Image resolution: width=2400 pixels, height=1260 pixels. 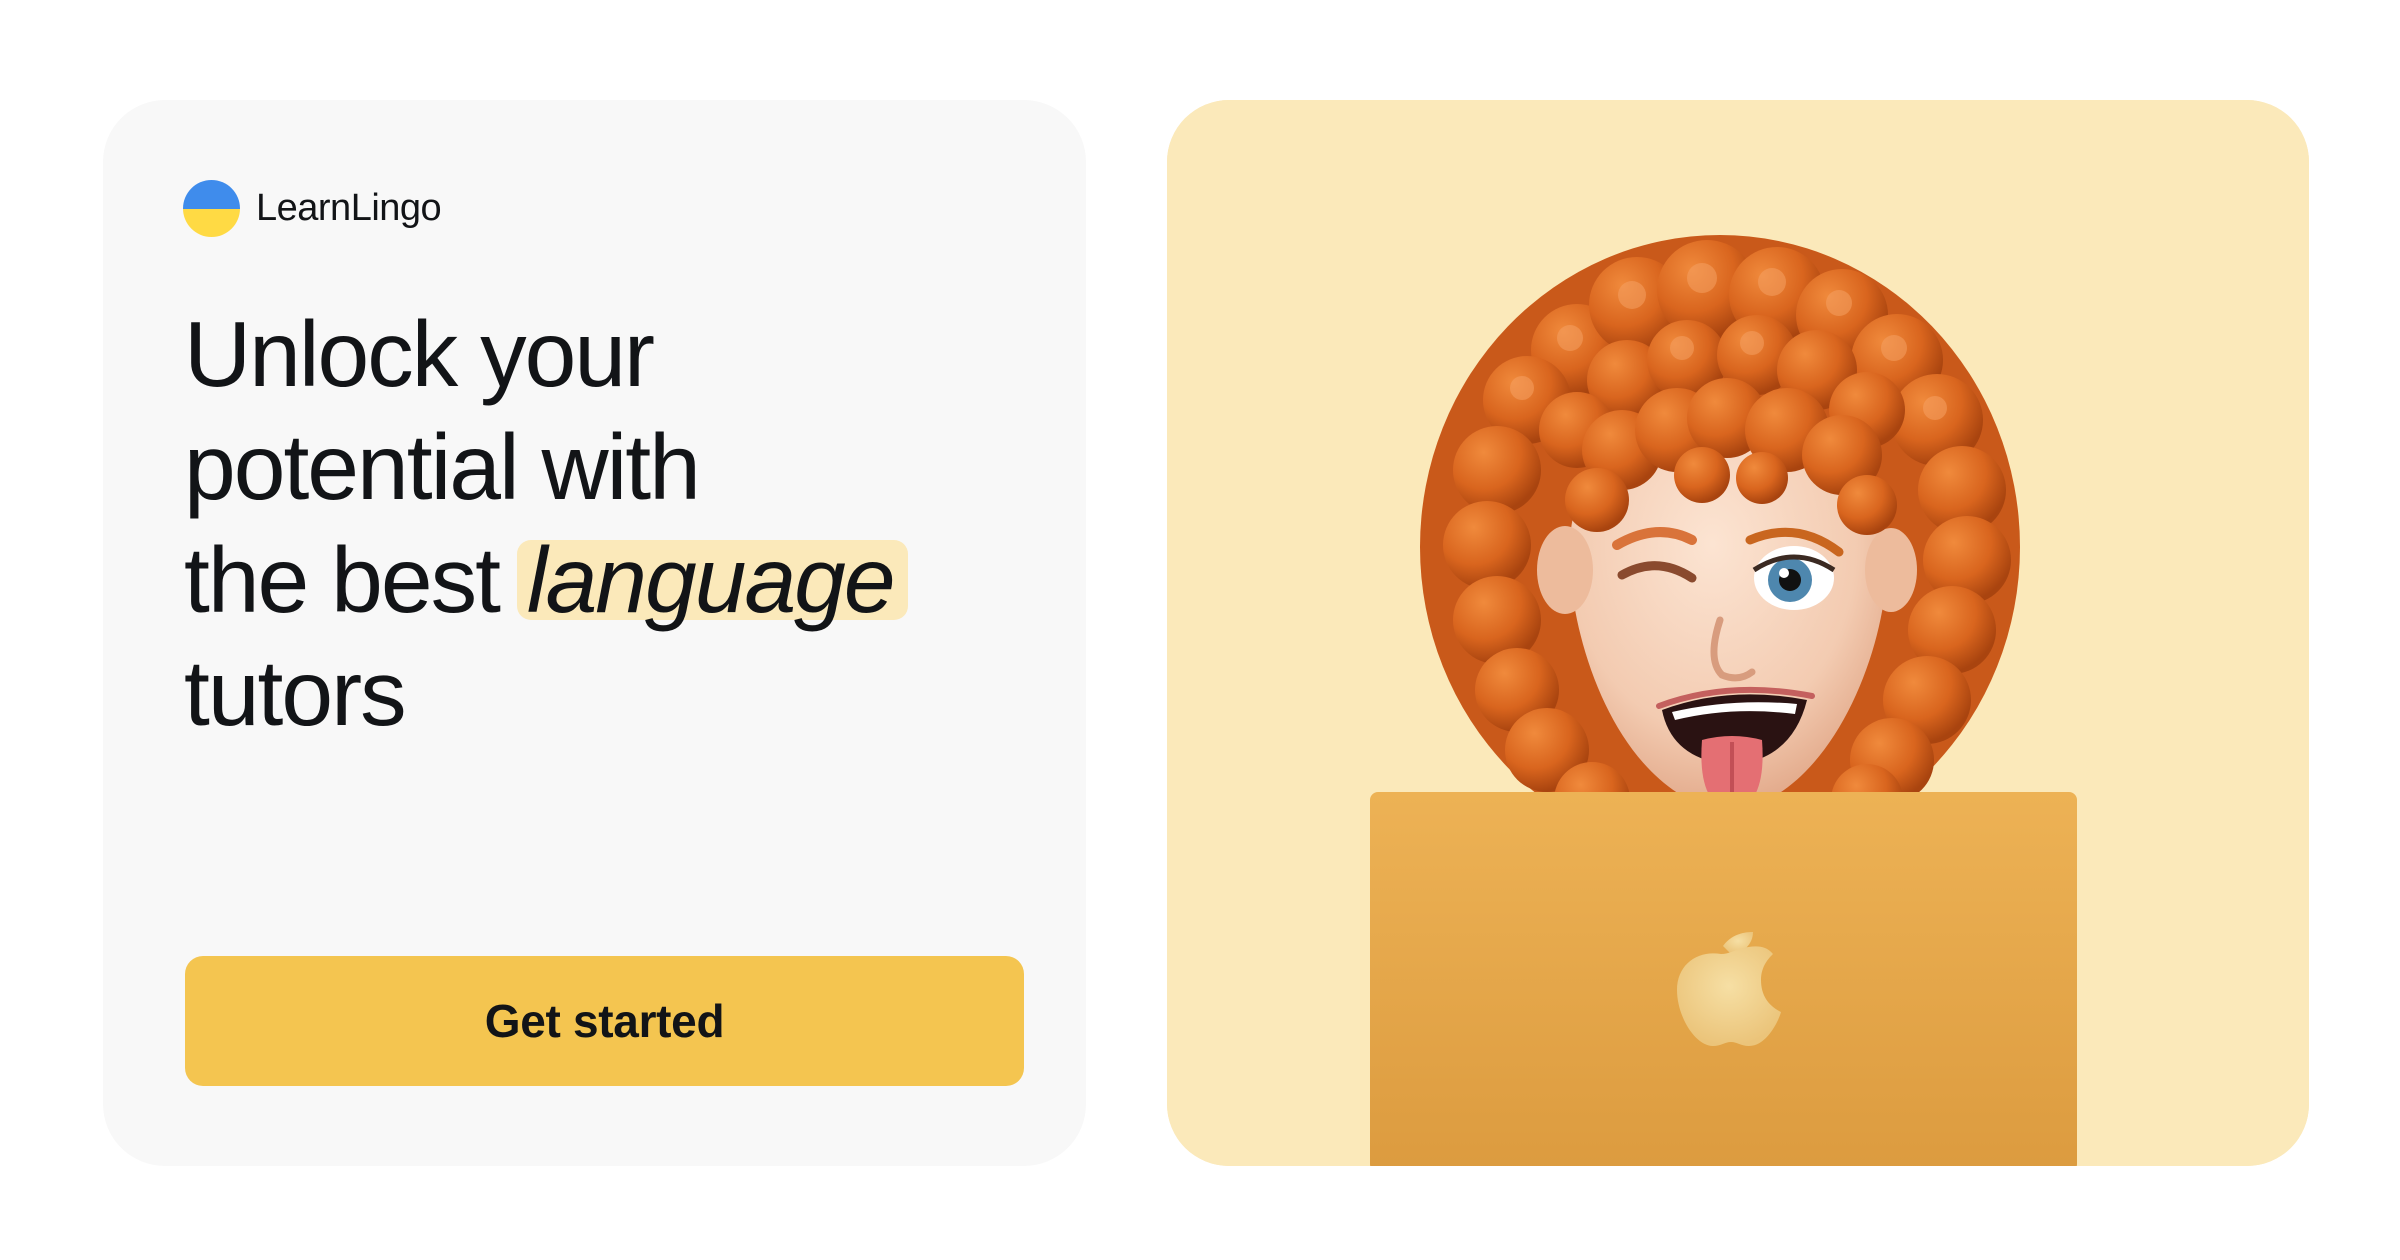 I want to click on headline-line-2: potential with, so click(x=442, y=467).